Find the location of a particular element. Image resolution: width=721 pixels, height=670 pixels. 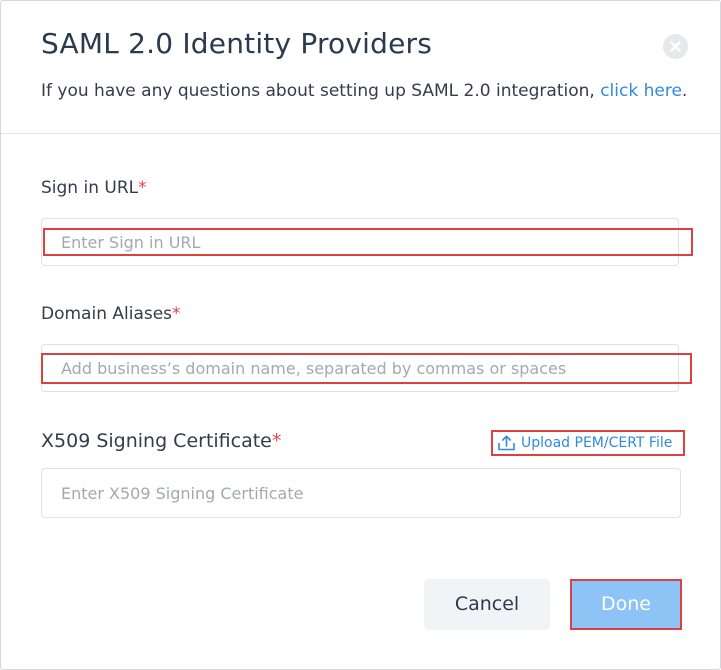

dialog-title: SAML 2.0 Identity Providers is located at coordinates (237, 43).